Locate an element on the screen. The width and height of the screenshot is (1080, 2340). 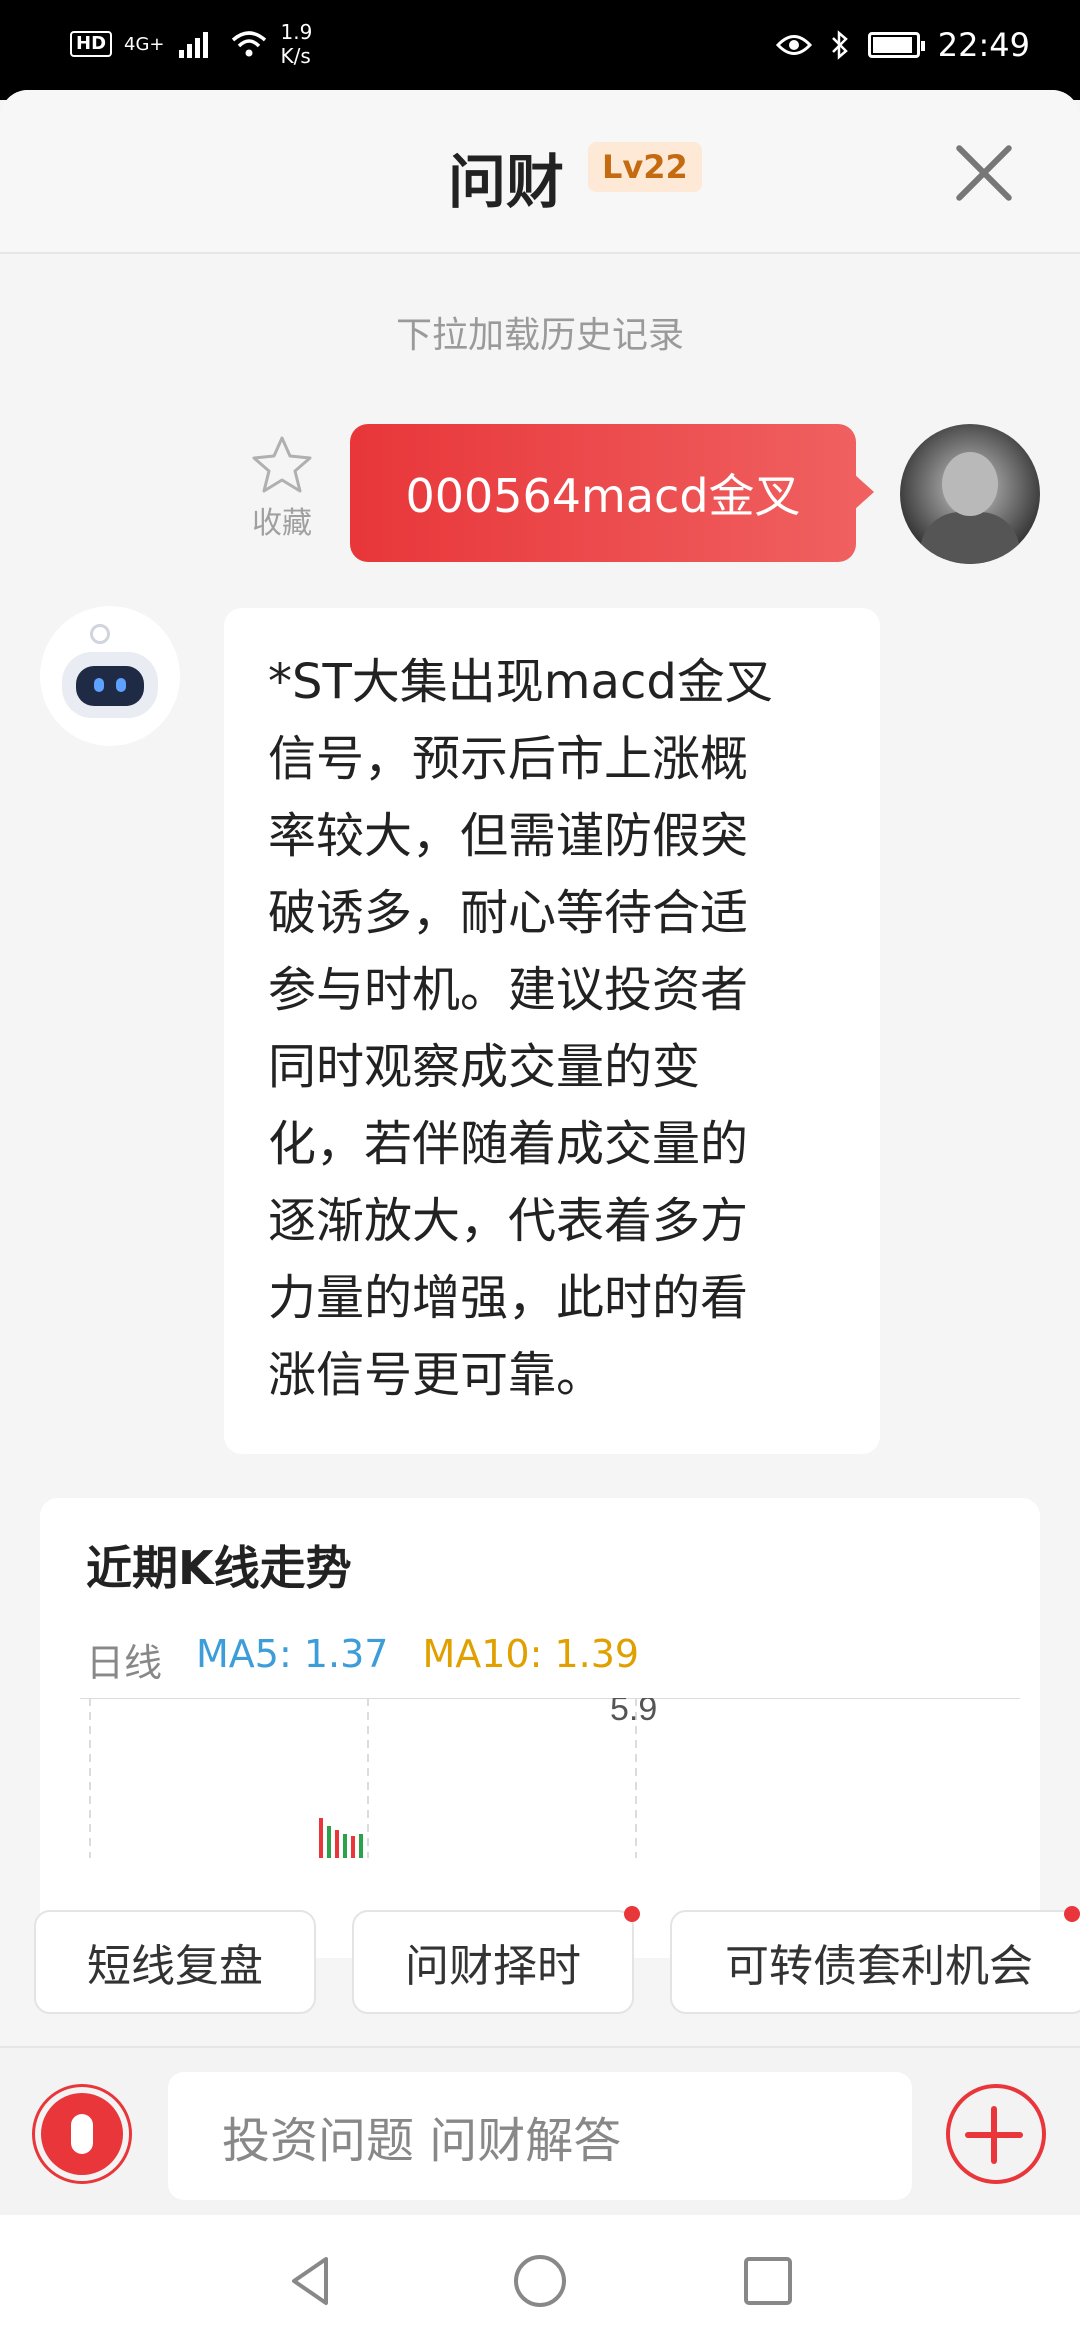
input-bar: 投资问题 问财解答 is located at coordinates (540, 2131).